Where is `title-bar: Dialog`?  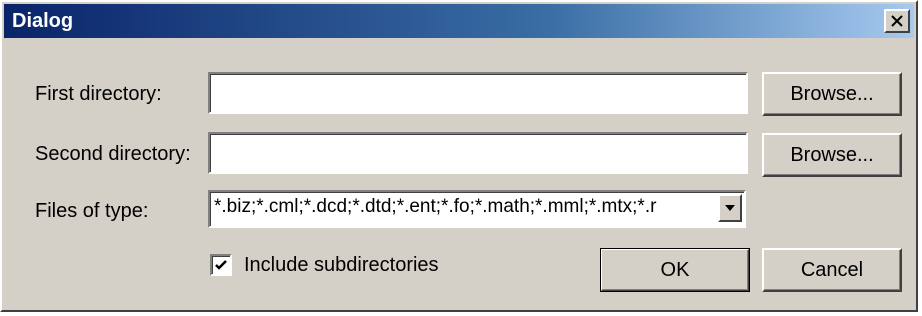 title-bar: Dialog is located at coordinates (459, 21).